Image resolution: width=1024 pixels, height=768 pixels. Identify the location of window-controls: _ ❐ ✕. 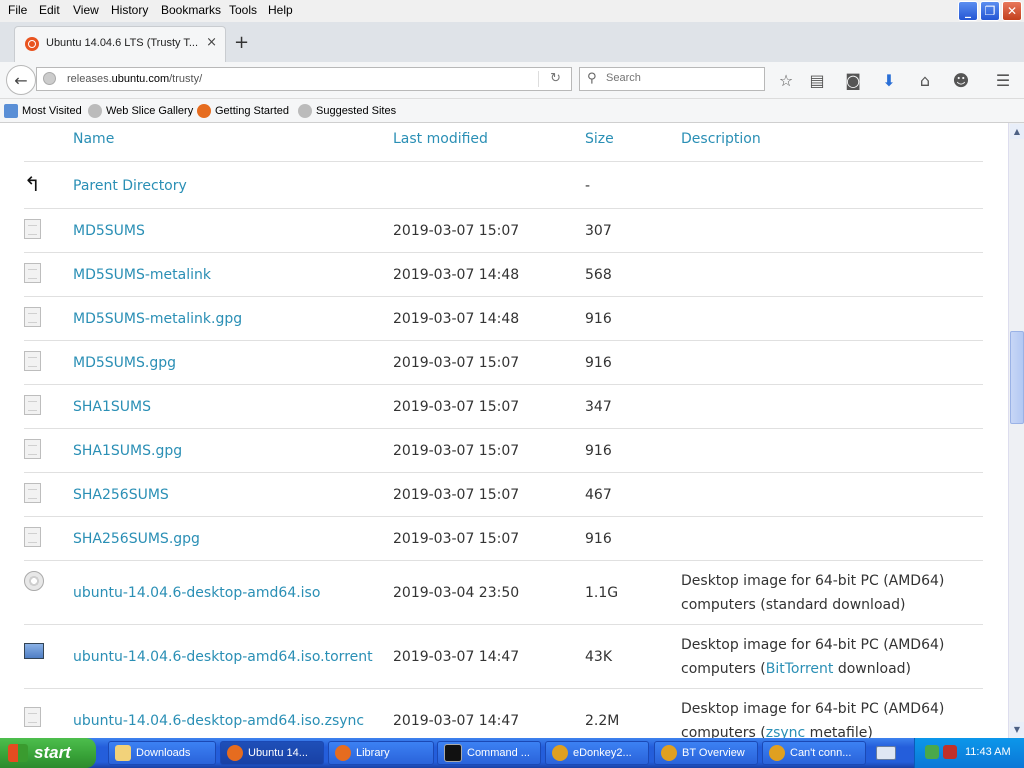
(990, 11).